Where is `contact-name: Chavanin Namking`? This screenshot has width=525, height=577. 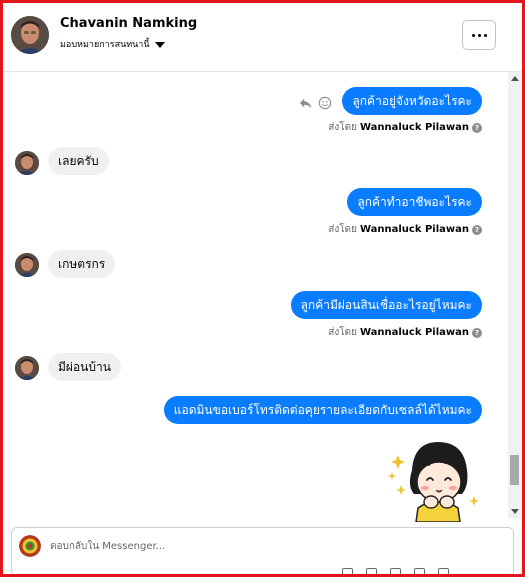
contact-name: Chavanin Namking is located at coordinates (128, 23).